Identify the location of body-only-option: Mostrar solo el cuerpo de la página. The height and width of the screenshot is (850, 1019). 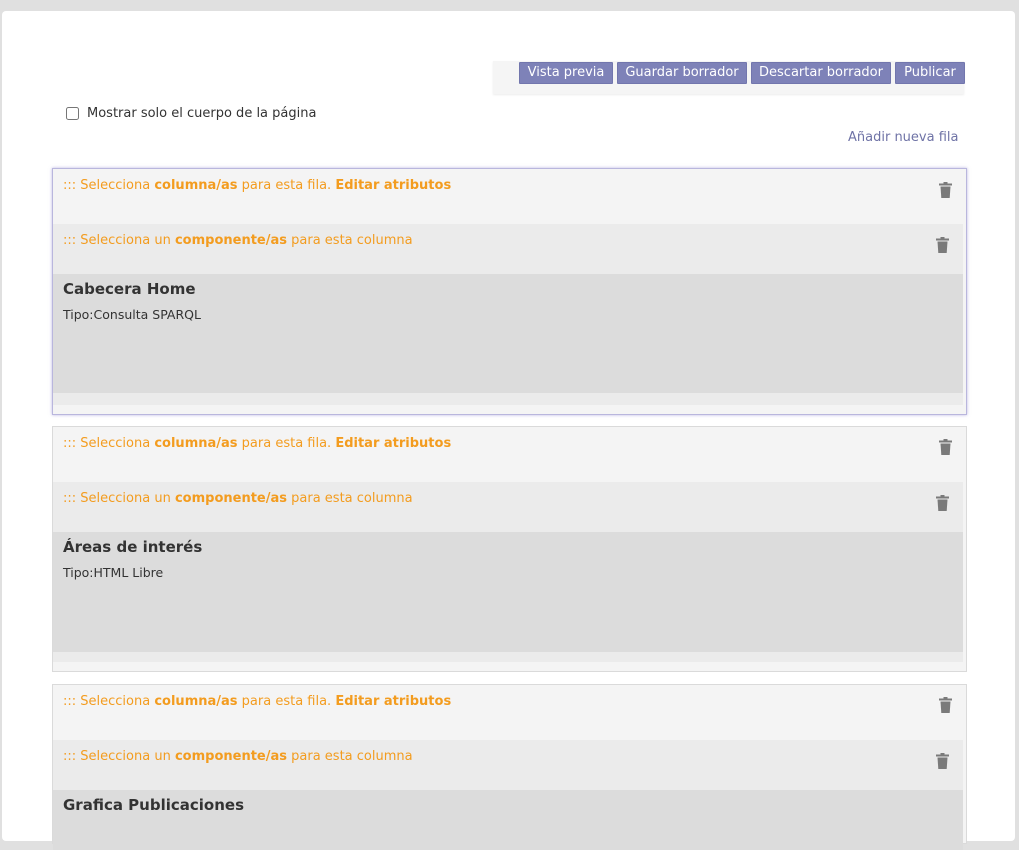
(191, 113).